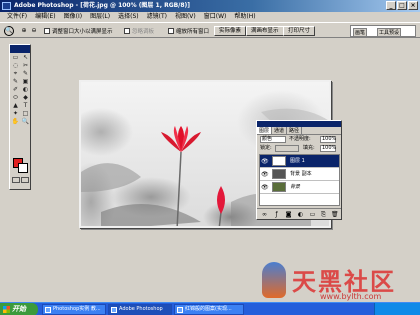 The image size is (420, 315). Describe the element at coordinates (15, 73) in the screenshot. I see `crop-tool-icon: ⌖` at that location.